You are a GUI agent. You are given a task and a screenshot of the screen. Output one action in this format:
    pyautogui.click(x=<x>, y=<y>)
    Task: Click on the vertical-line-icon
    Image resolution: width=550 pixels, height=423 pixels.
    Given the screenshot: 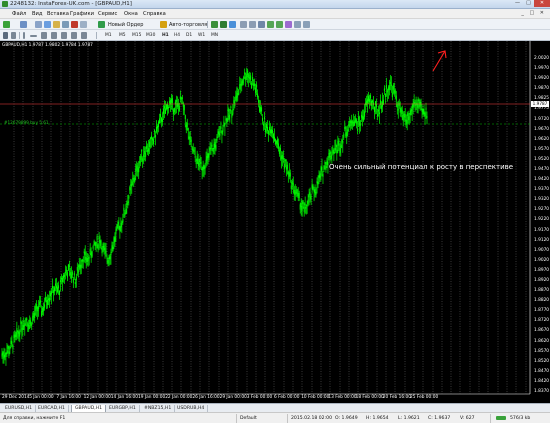 What is the action you would take?
    pyautogui.click(x=24, y=35)
    